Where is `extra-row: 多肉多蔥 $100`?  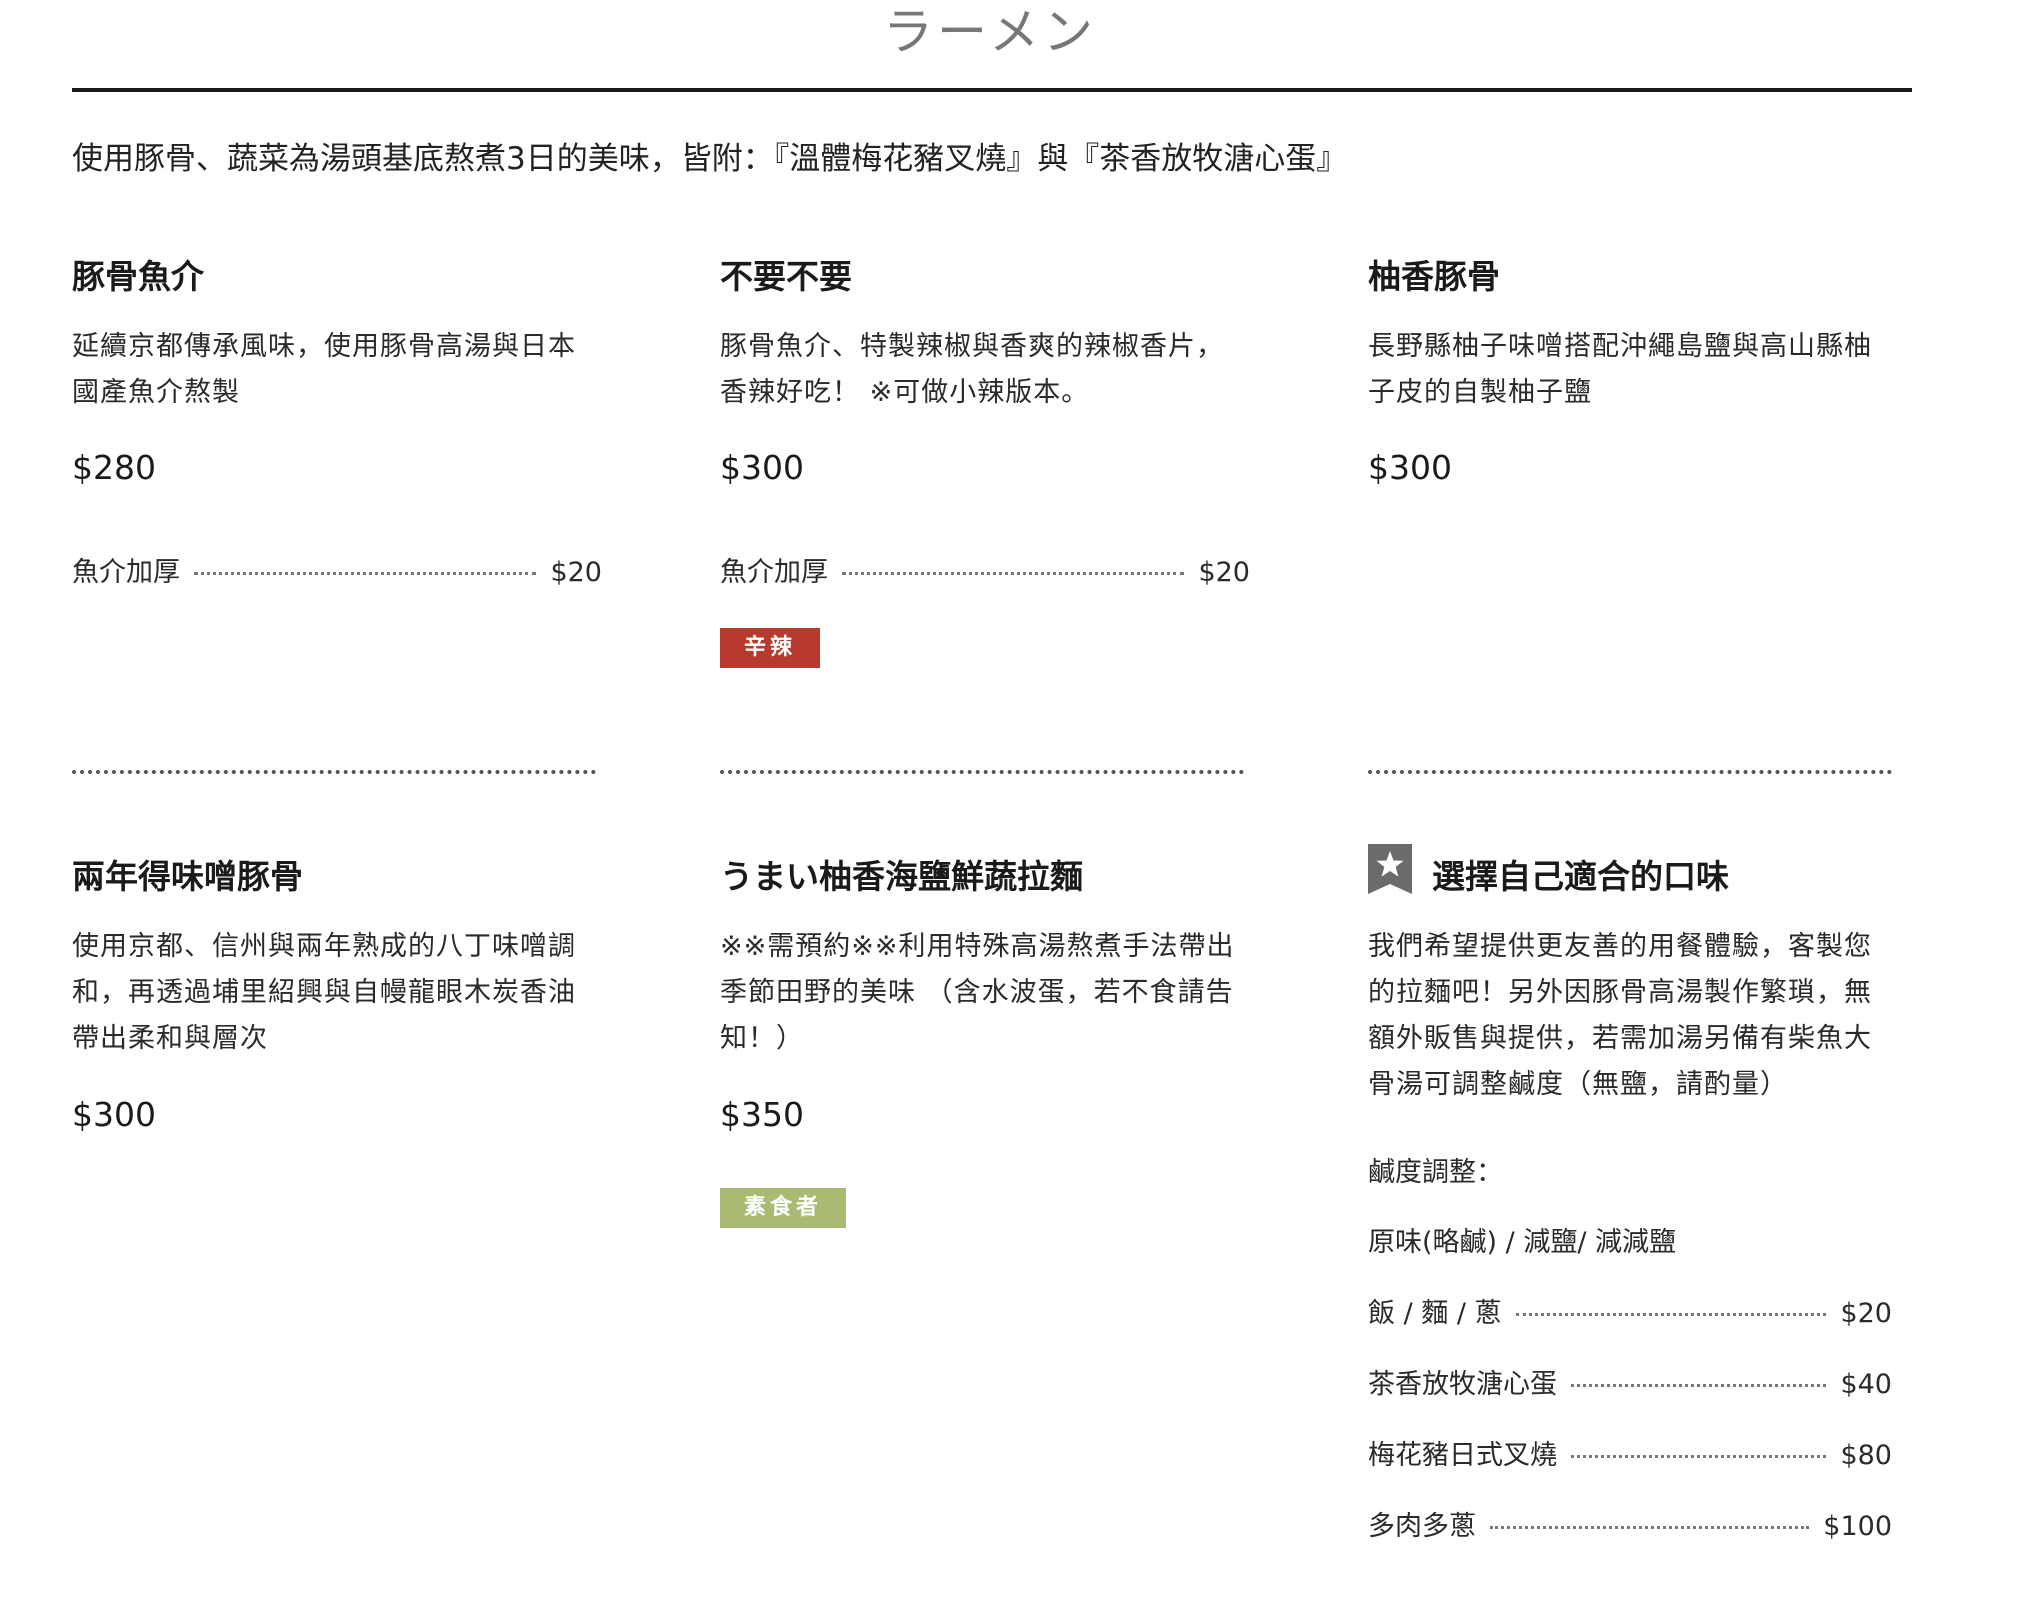
extra-row: 多肉多蔥 $100 is located at coordinates (1630, 1524).